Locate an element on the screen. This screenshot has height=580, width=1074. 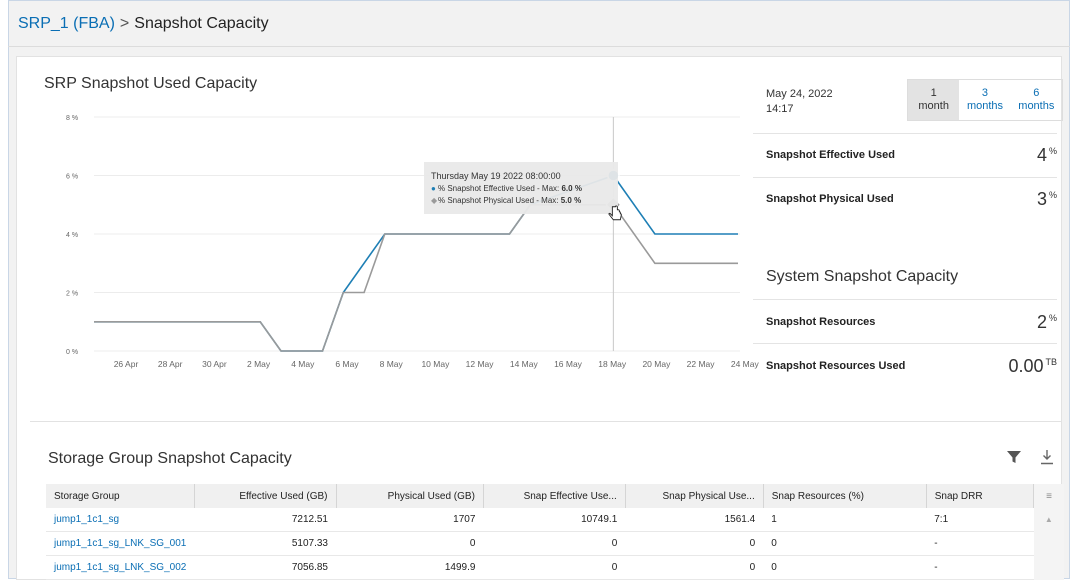
table-cell: 7:1 is located at coordinates (980, 520).